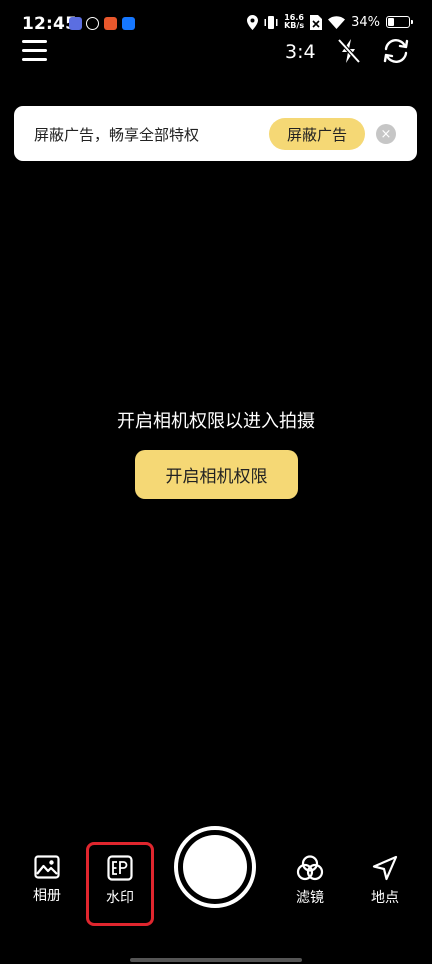 The height and width of the screenshot is (964, 432). Describe the element at coordinates (300, 52) in the screenshot. I see `aspect-ratio-button: 3:4` at that location.